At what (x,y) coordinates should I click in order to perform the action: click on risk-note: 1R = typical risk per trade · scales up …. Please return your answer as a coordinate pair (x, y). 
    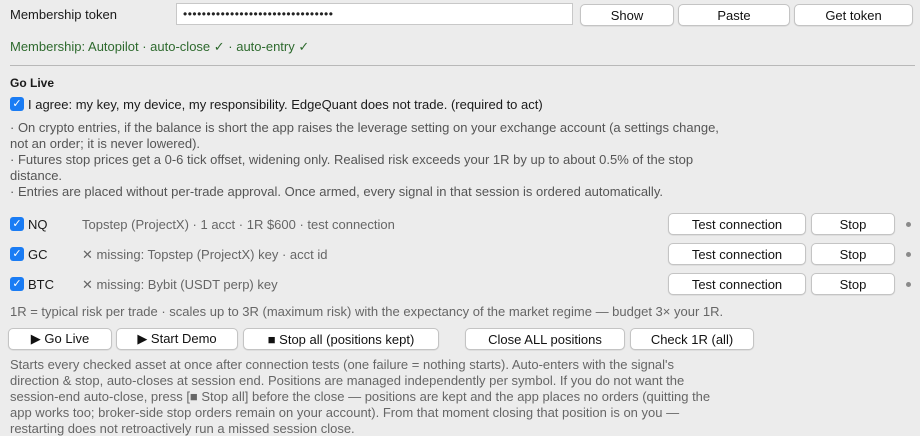
    Looking at the image, I should click on (367, 311).